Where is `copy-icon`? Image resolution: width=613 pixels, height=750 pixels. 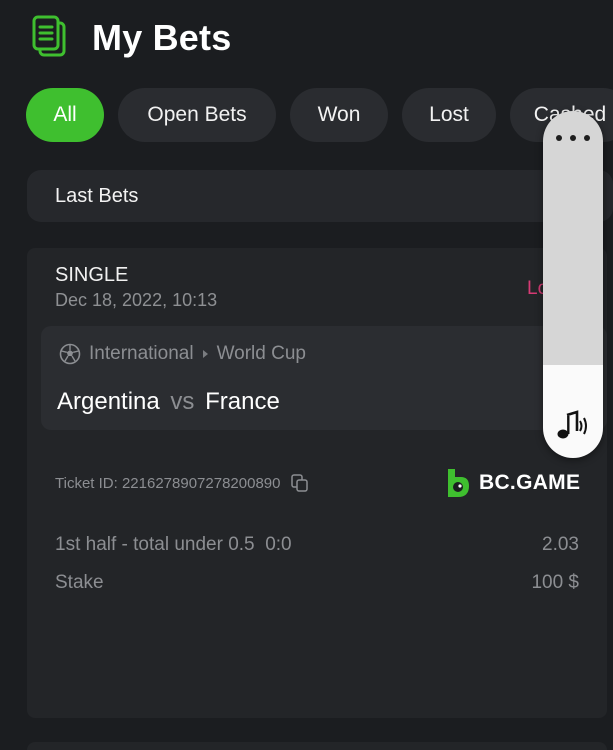 copy-icon is located at coordinates (300, 483).